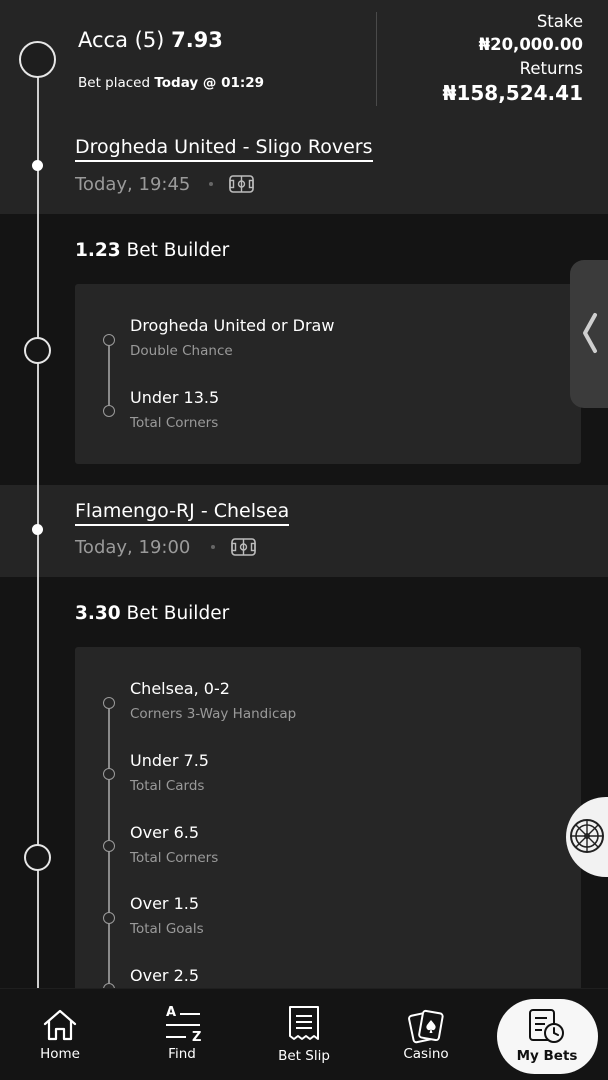 Image resolution: width=608 pixels, height=1080 pixels. Describe the element at coordinates (304, 1023) in the screenshot. I see `receipt-icon` at that location.